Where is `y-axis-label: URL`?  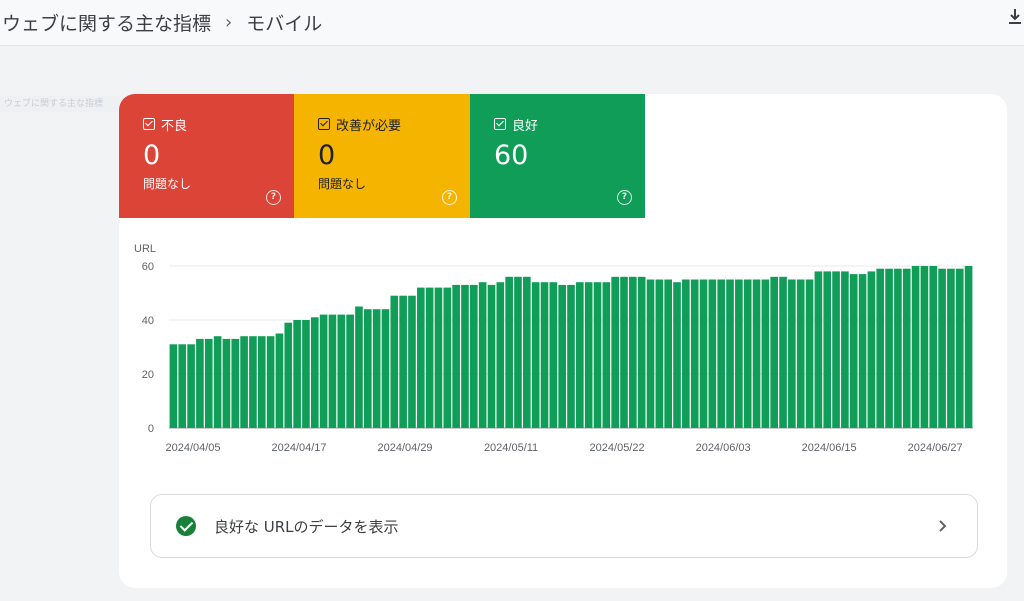 y-axis-label: URL is located at coordinates (145, 249).